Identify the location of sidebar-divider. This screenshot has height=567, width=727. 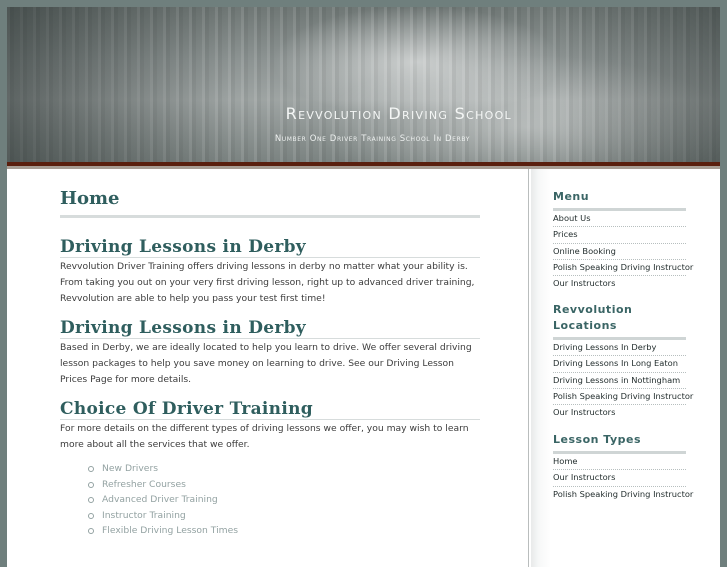
(528, 368).